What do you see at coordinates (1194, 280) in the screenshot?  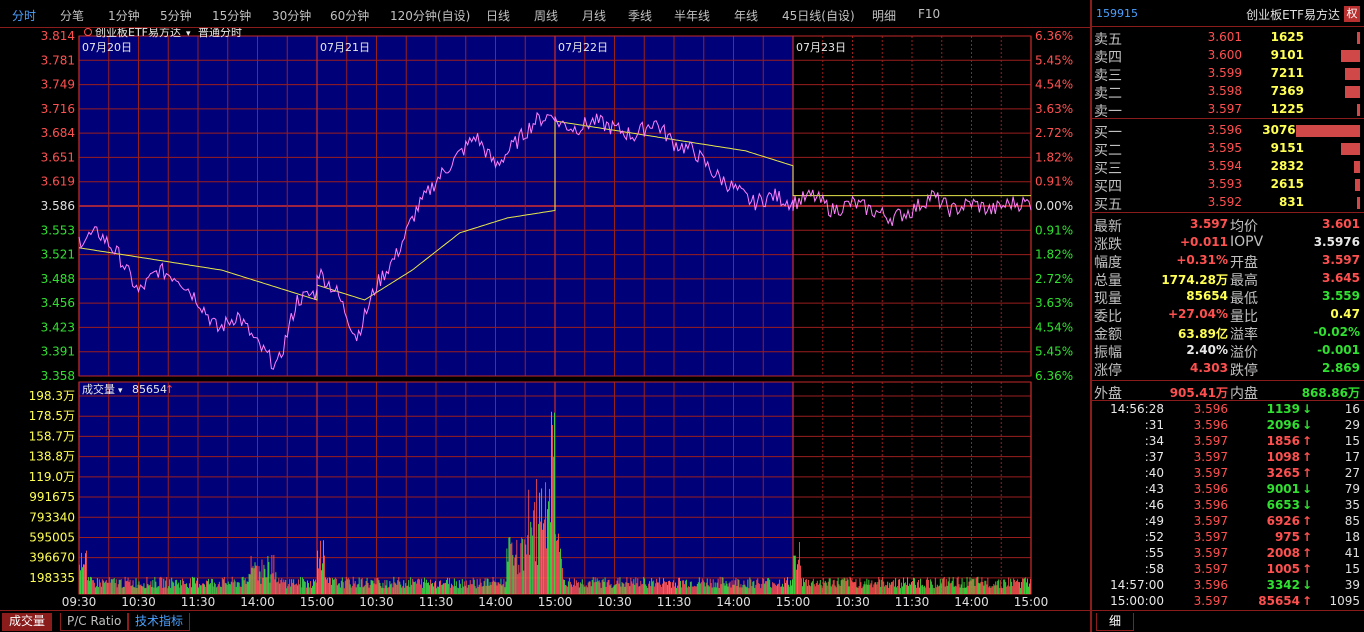 I see `stat-value: 1774.28万` at bounding box center [1194, 280].